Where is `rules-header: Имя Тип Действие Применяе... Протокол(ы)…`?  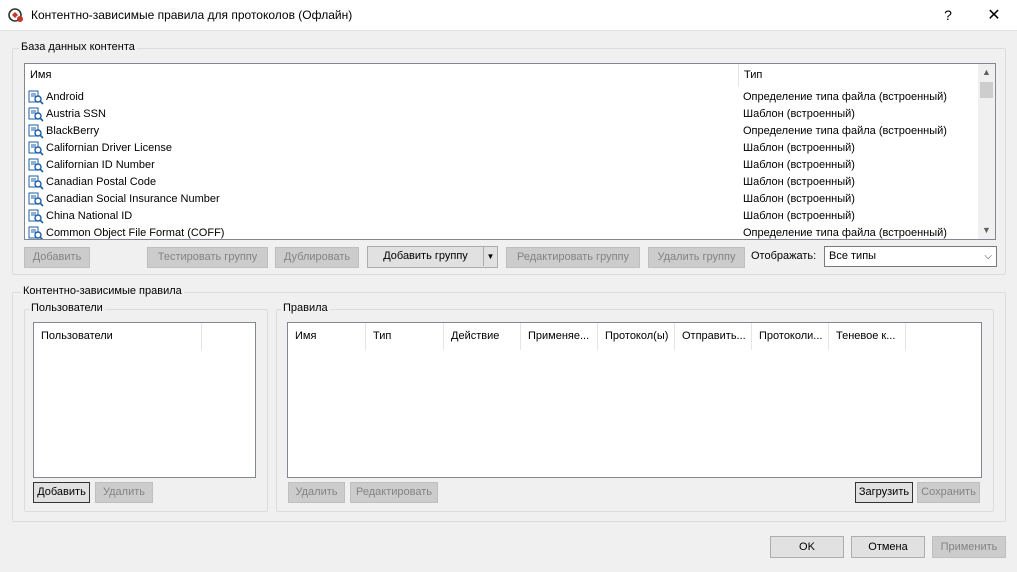
rules-header: Имя Тип Действие Применяе... Протокол(ы)… is located at coordinates (634, 336).